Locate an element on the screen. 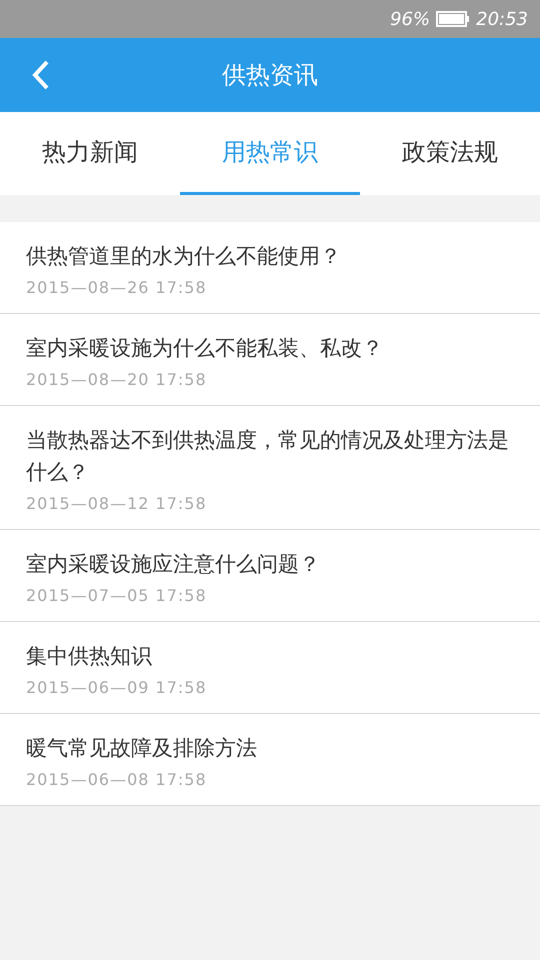 Image resolution: width=540 pixels, height=960 pixels. article-item: 集中供热知识 2015—06—09 17:58 is located at coordinates (270, 668).